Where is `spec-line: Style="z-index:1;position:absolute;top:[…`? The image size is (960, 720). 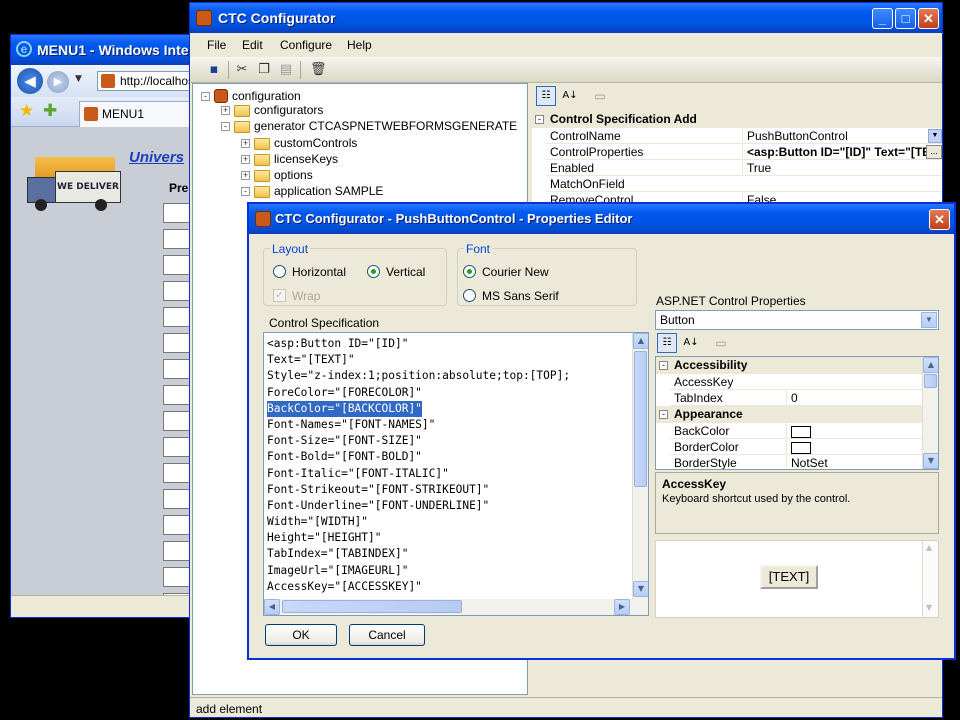 spec-line: Style="z-index:1;position:absolute;top:[… is located at coordinates (449, 376).